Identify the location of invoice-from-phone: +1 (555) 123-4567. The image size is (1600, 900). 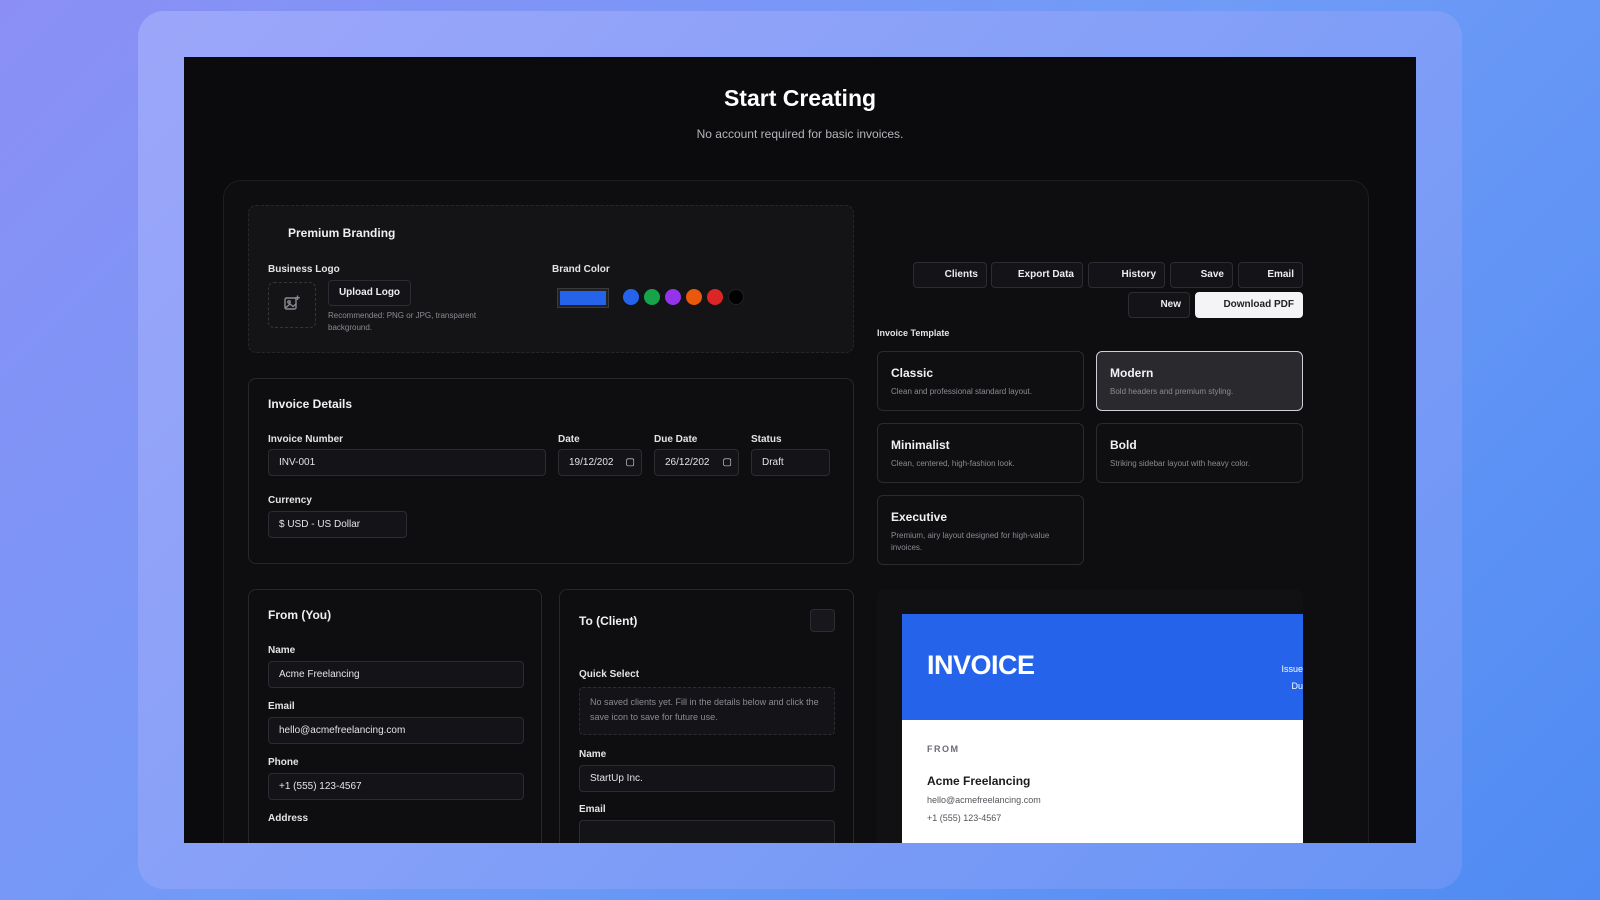
(964, 818).